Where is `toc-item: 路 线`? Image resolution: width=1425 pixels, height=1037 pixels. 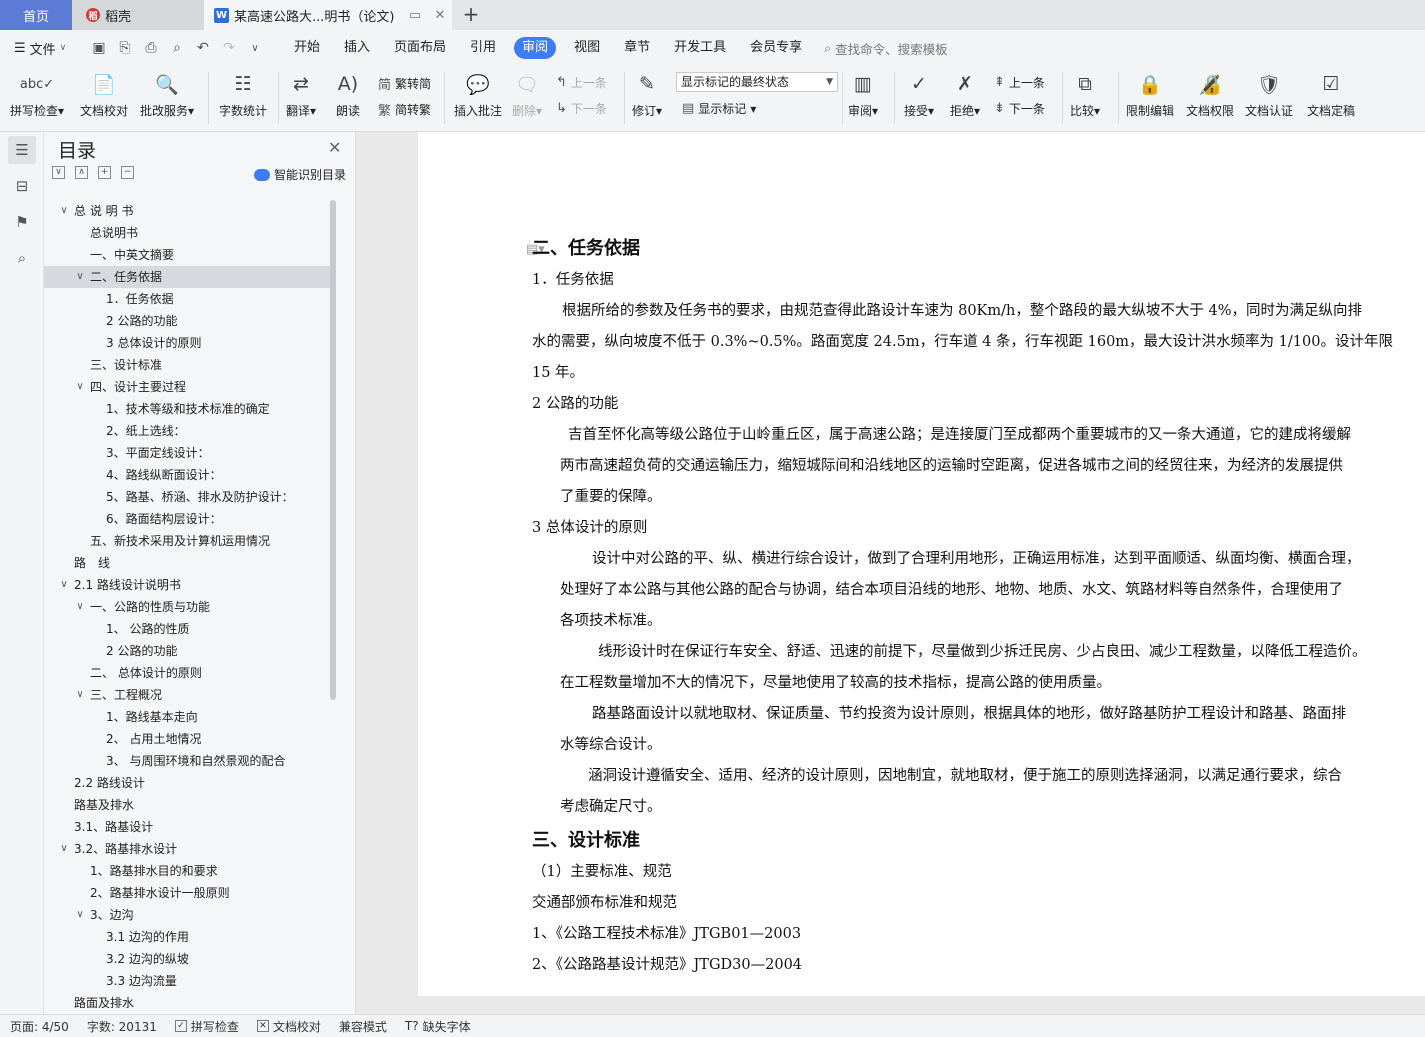 toc-item: 路 线 is located at coordinates (189, 563).